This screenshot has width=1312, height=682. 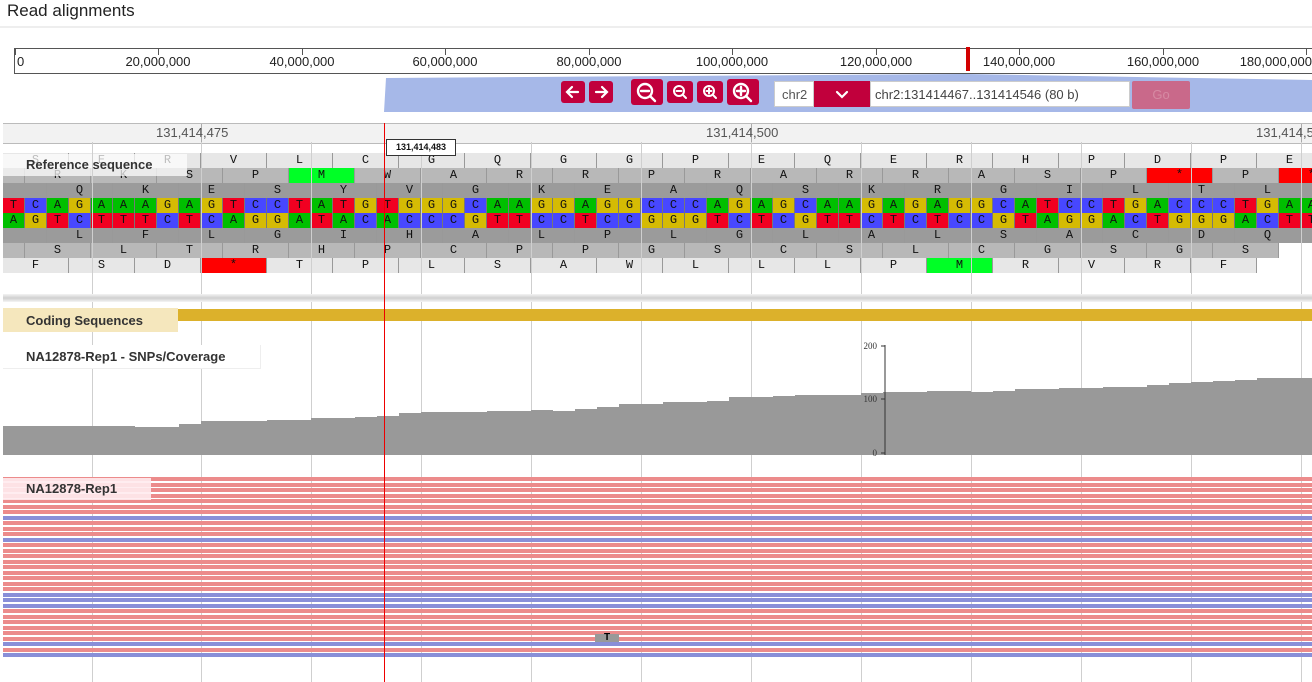 What do you see at coordinates (1000, 94) in the screenshot?
I see `location-input` at bounding box center [1000, 94].